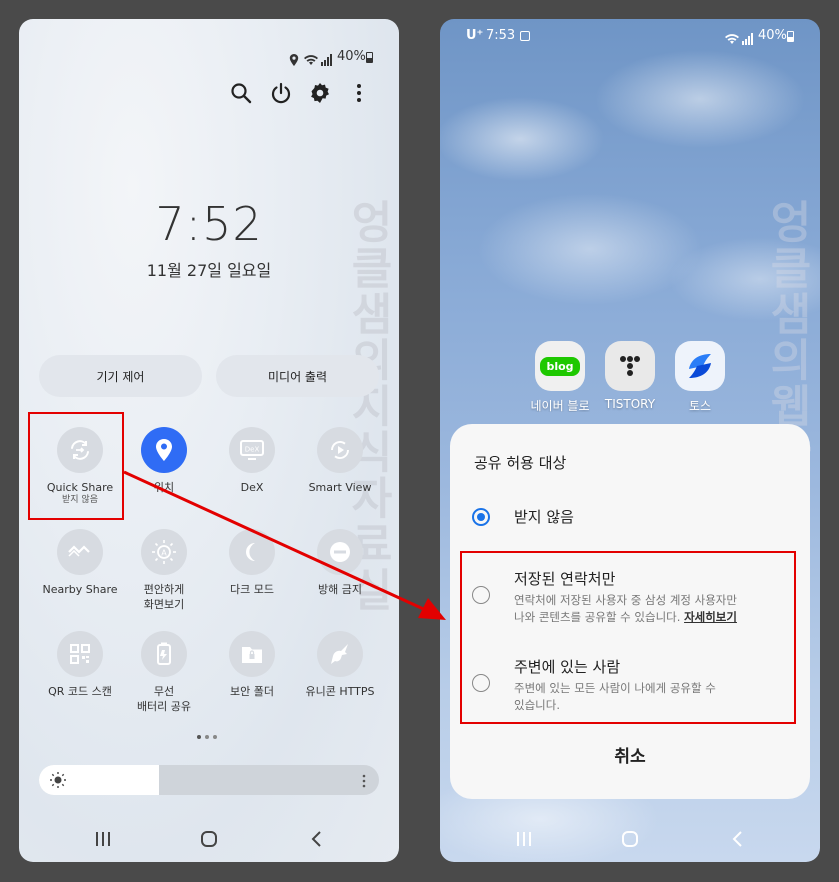 This screenshot has width=839, height=882. Describe the element at coordinates (284, 545) in the screenshot. I see `annotation-arrow` at that location.